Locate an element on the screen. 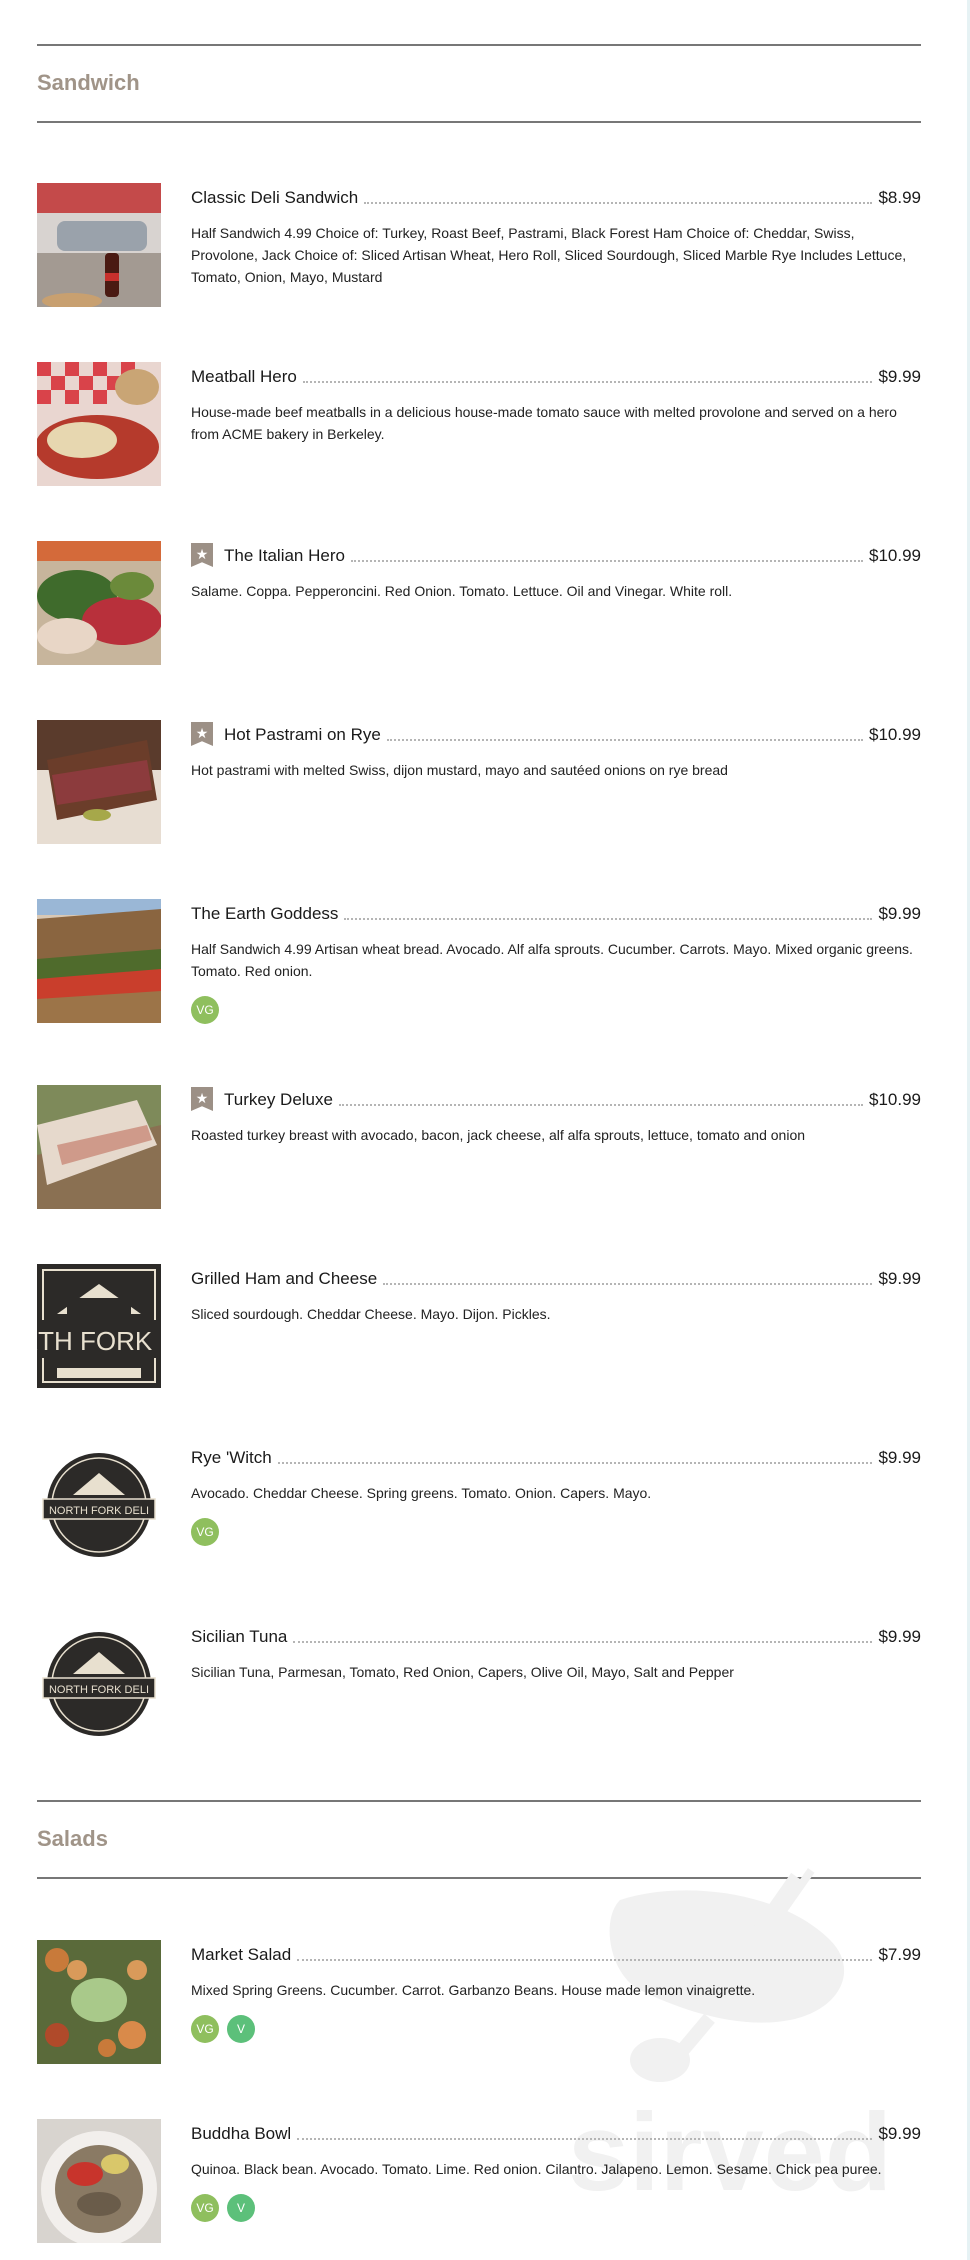 The height and width of the screenshot is (2260, 970). section-title: Salads is located at coordinates (72, 1838).